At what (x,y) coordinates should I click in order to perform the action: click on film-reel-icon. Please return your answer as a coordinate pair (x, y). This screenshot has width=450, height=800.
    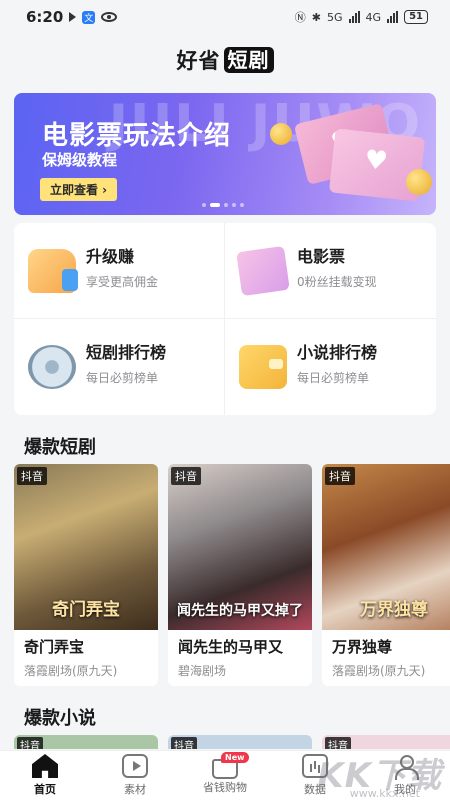
    Looking at the image, I should click on (52, 367).